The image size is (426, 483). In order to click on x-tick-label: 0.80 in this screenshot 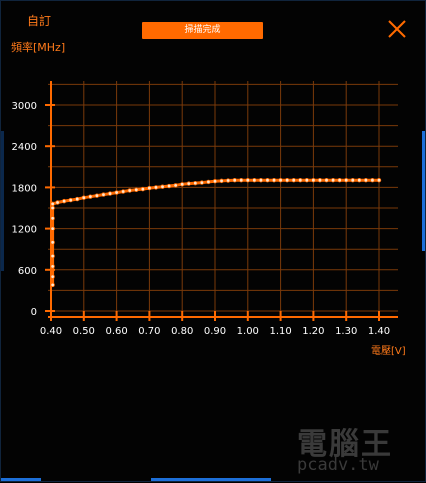, I will do `click(182, 331)`.